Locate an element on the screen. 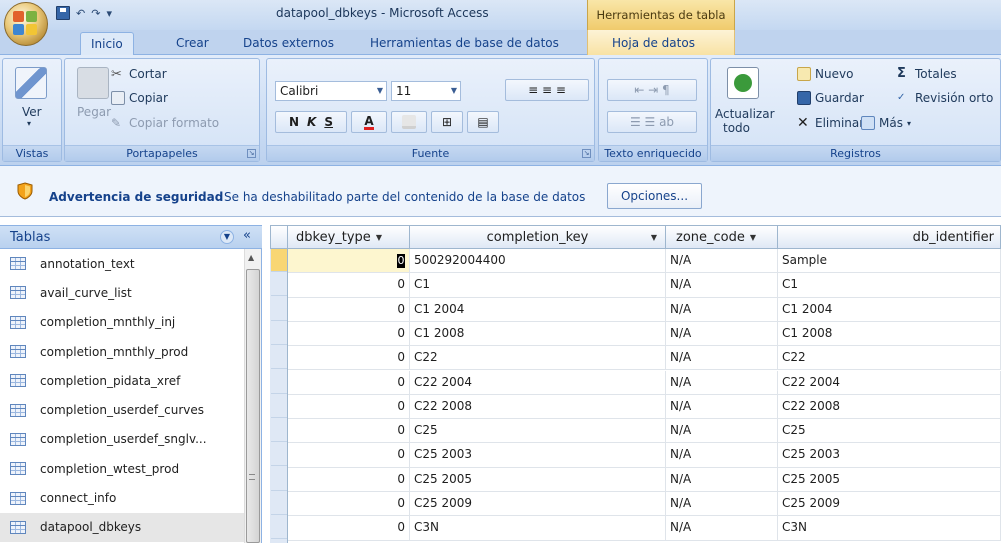 The height and width of the screenshot is (543, 1001). nav-scrollbar: ▲ is located at coordinates (252, 396).